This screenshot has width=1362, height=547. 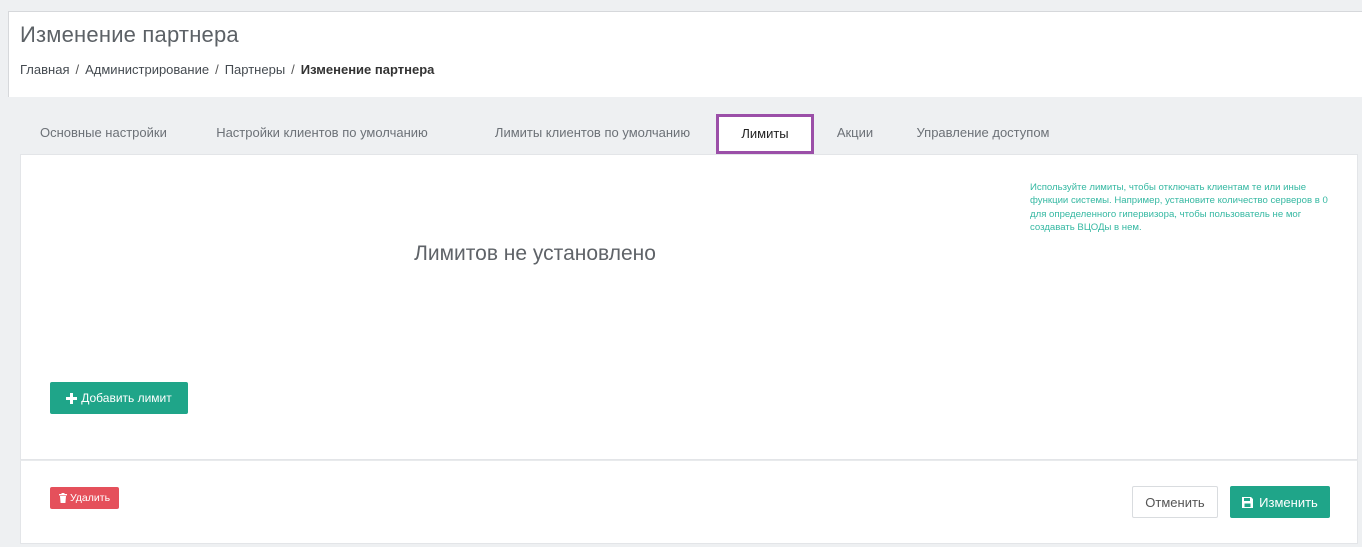 I want to click on delete-label: Удалить, so click(x=90, y=498).